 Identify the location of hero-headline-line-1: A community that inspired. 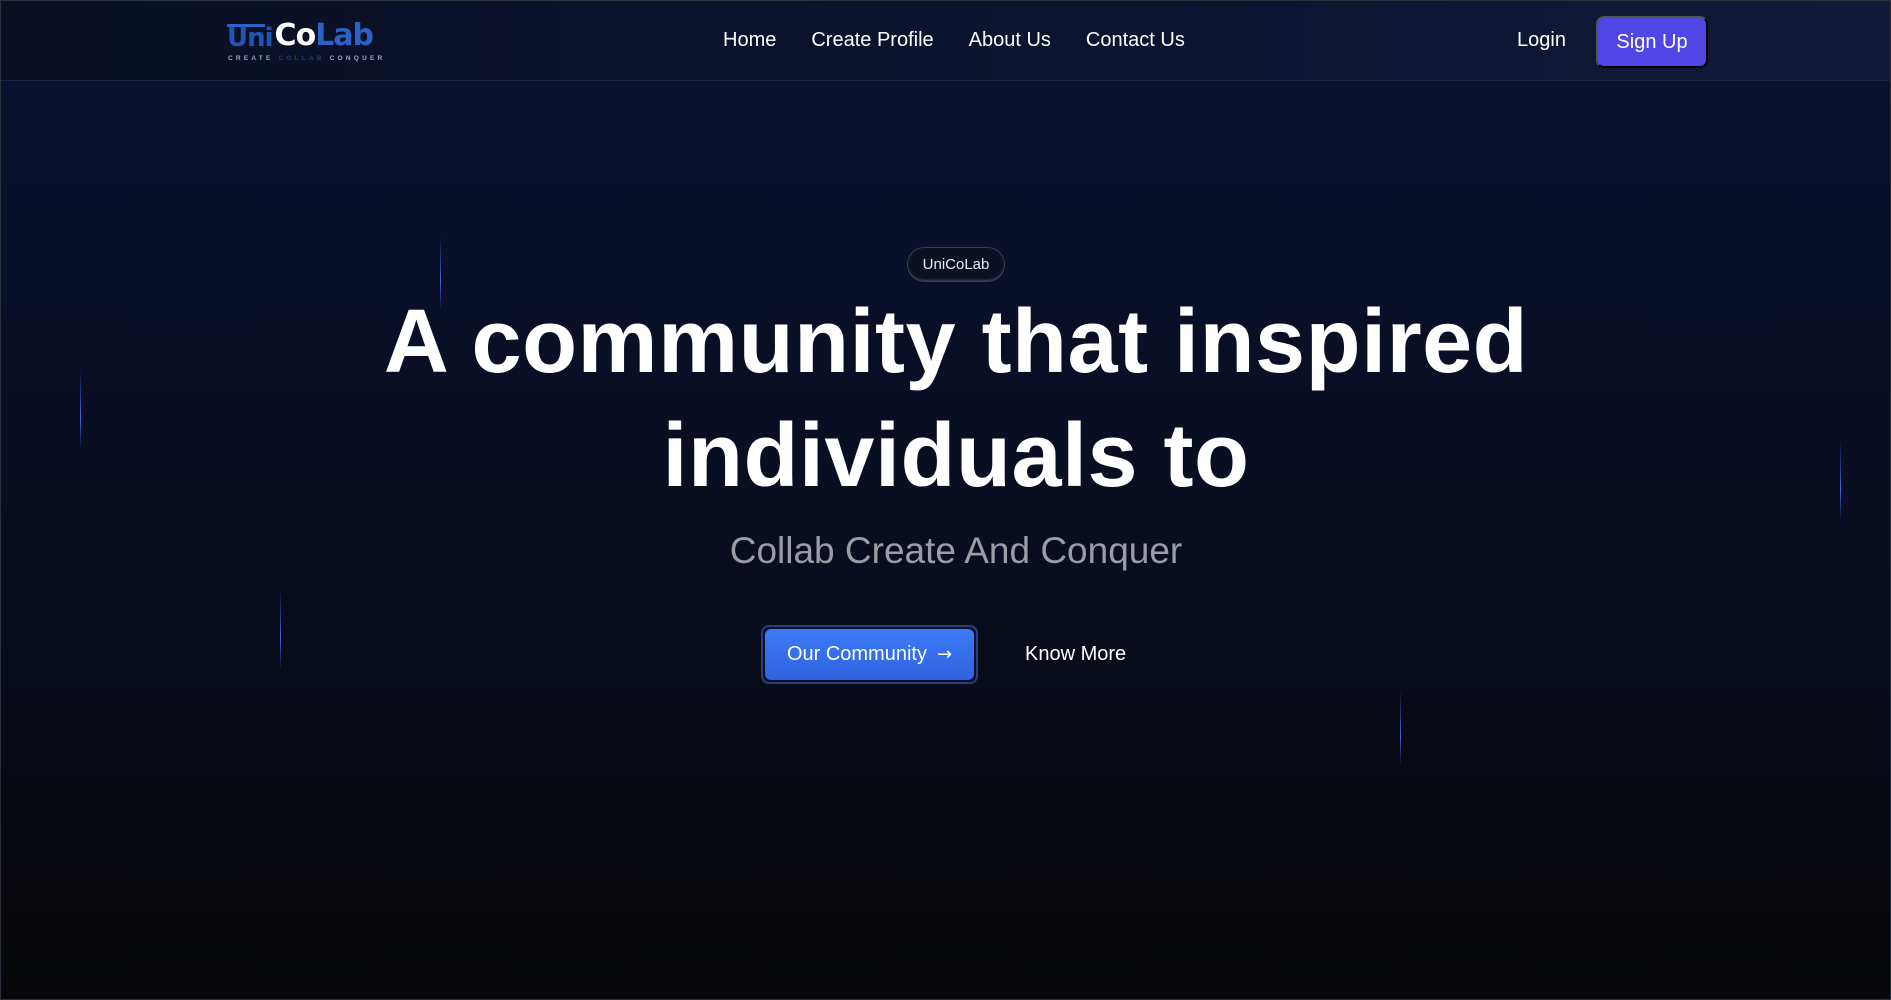
(956, 342).